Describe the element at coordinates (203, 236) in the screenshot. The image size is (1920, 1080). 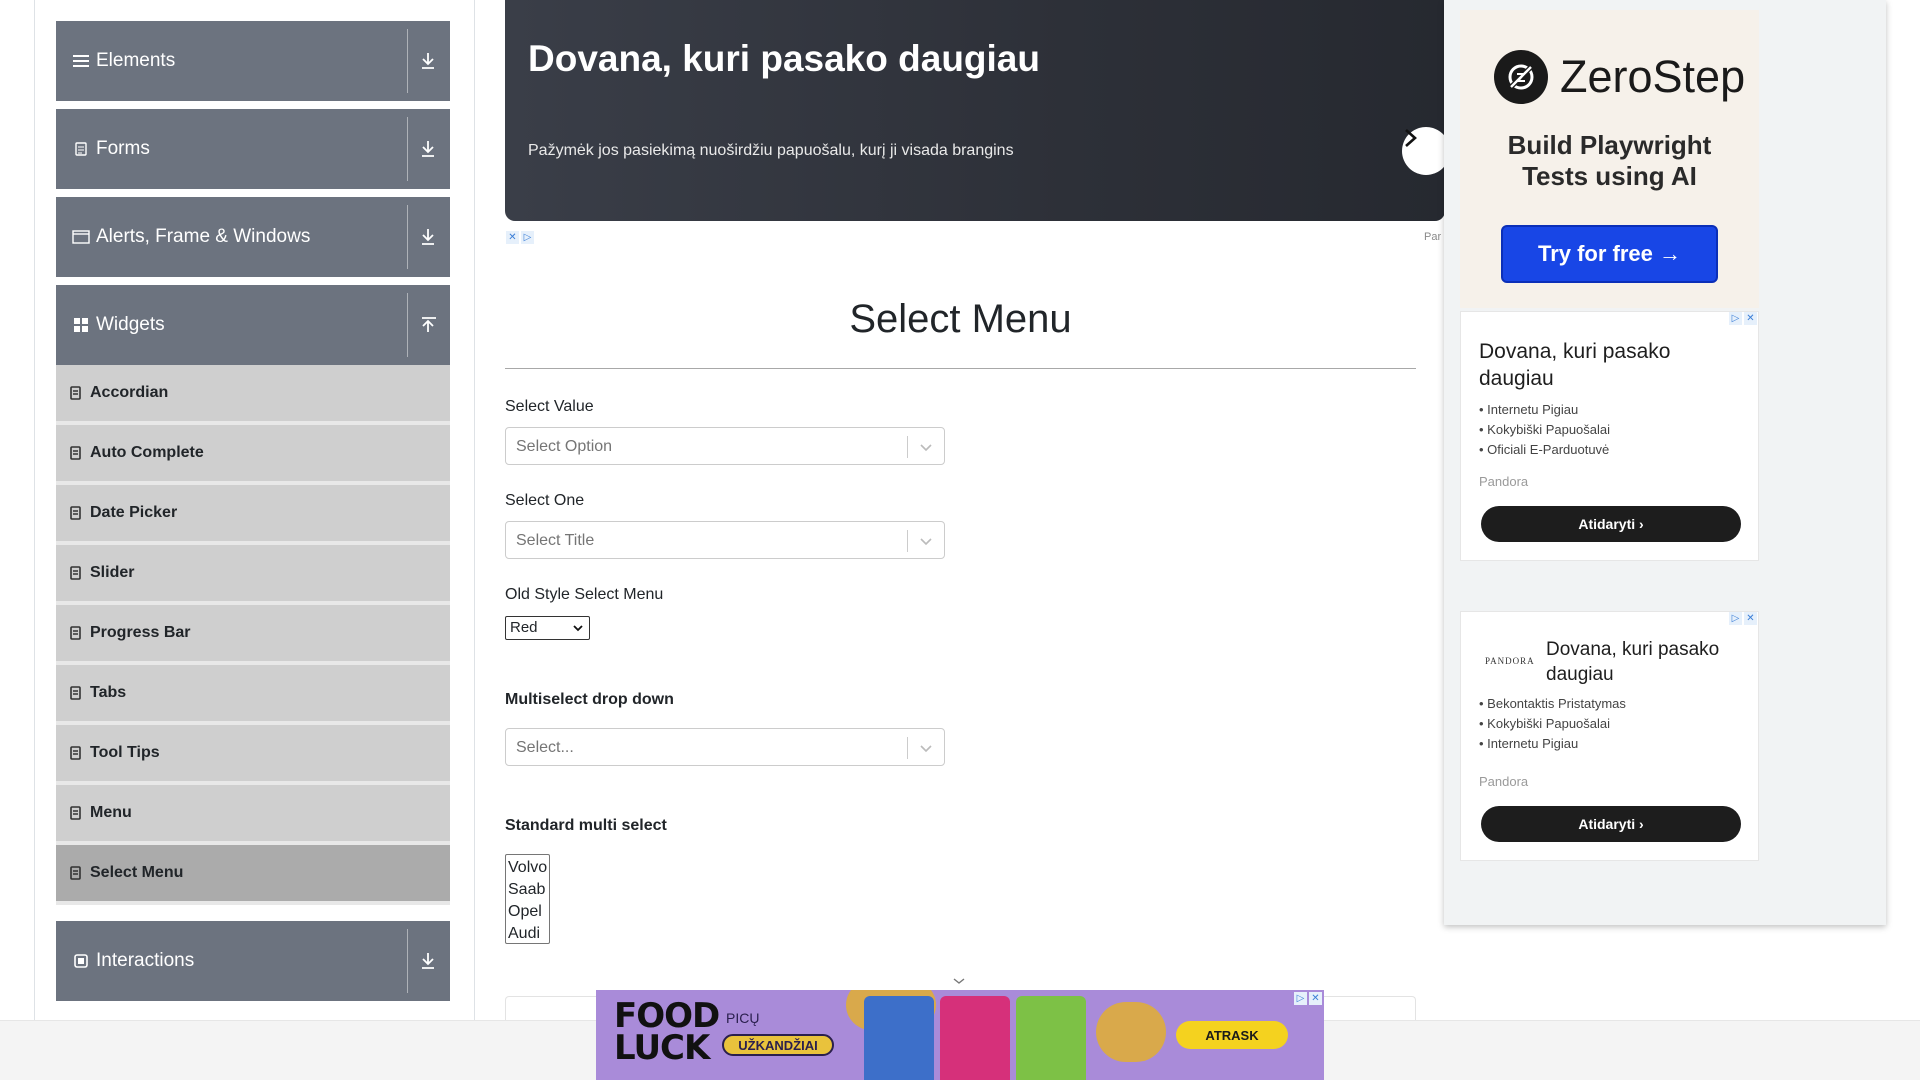
I see `group-label: Alerts, Frame & Windows` at that location.